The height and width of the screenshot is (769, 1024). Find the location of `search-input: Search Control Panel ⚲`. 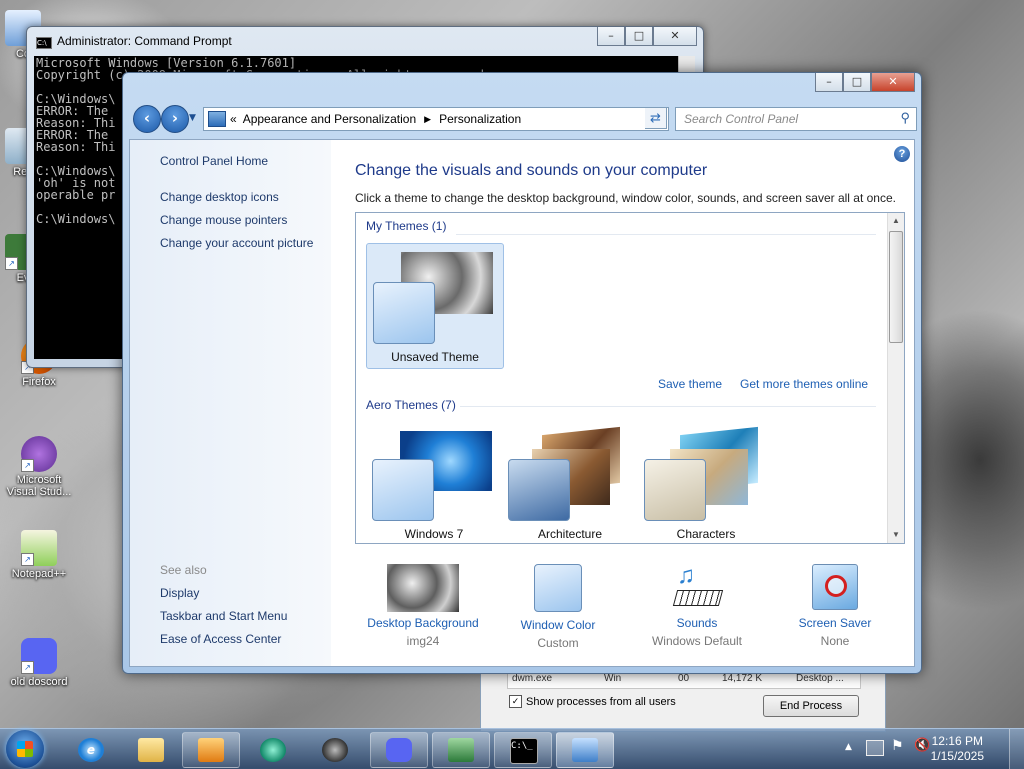

search-input: Search Control Panel ⚲ is located at coordinates (796, 119).